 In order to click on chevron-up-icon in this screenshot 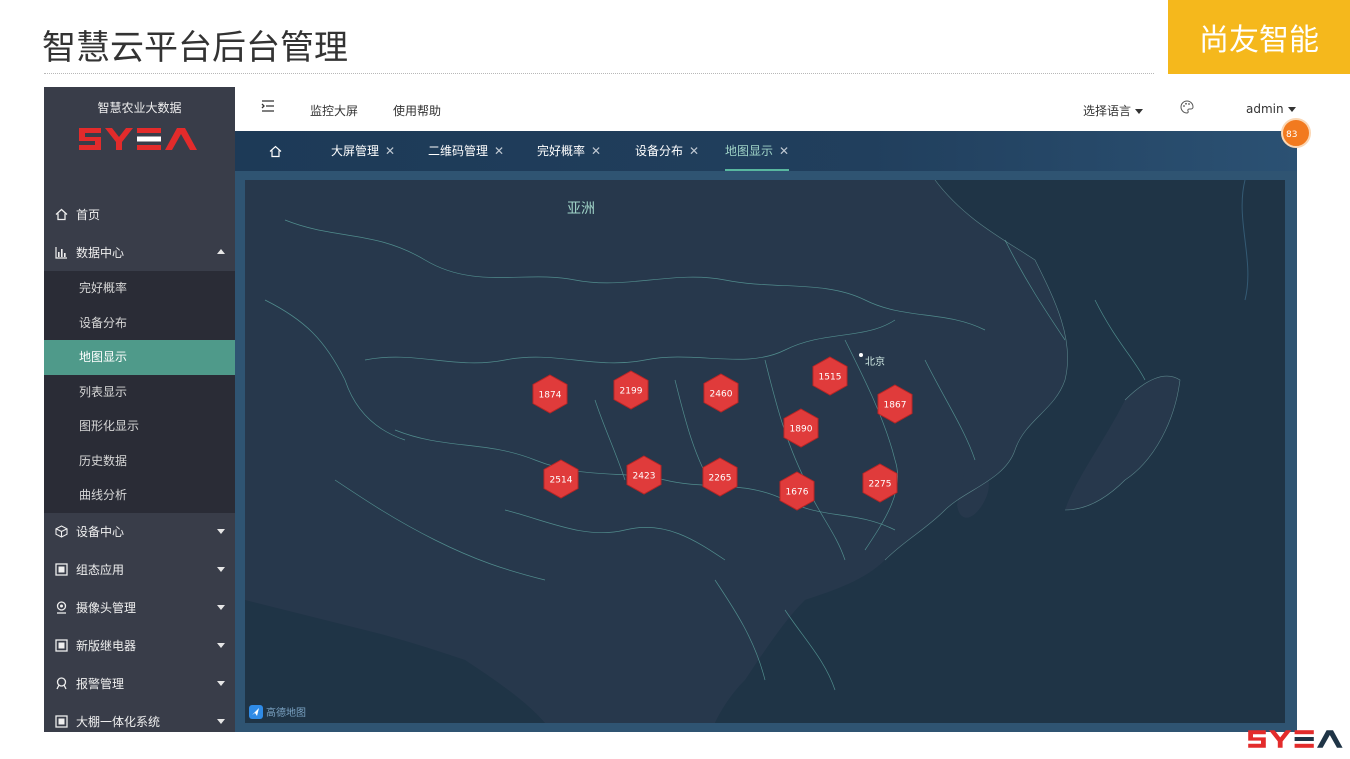, I will do `click(221, 251)`.